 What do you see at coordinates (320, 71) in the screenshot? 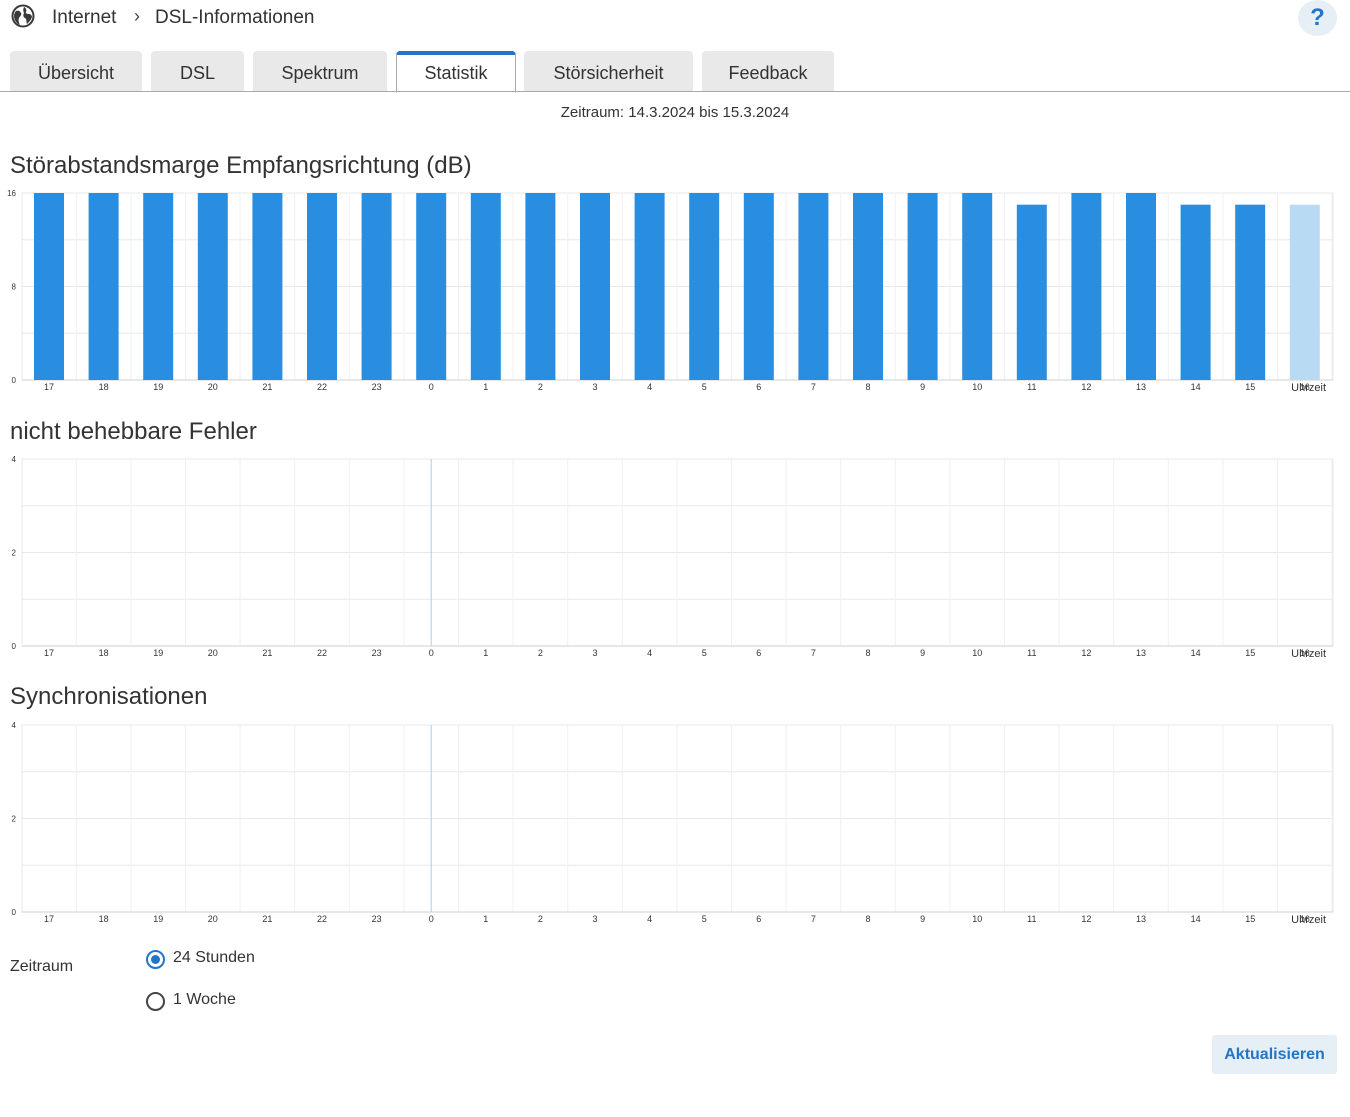
I see `tab-spektrum: Spektrum` at bounding box center [320, 71].